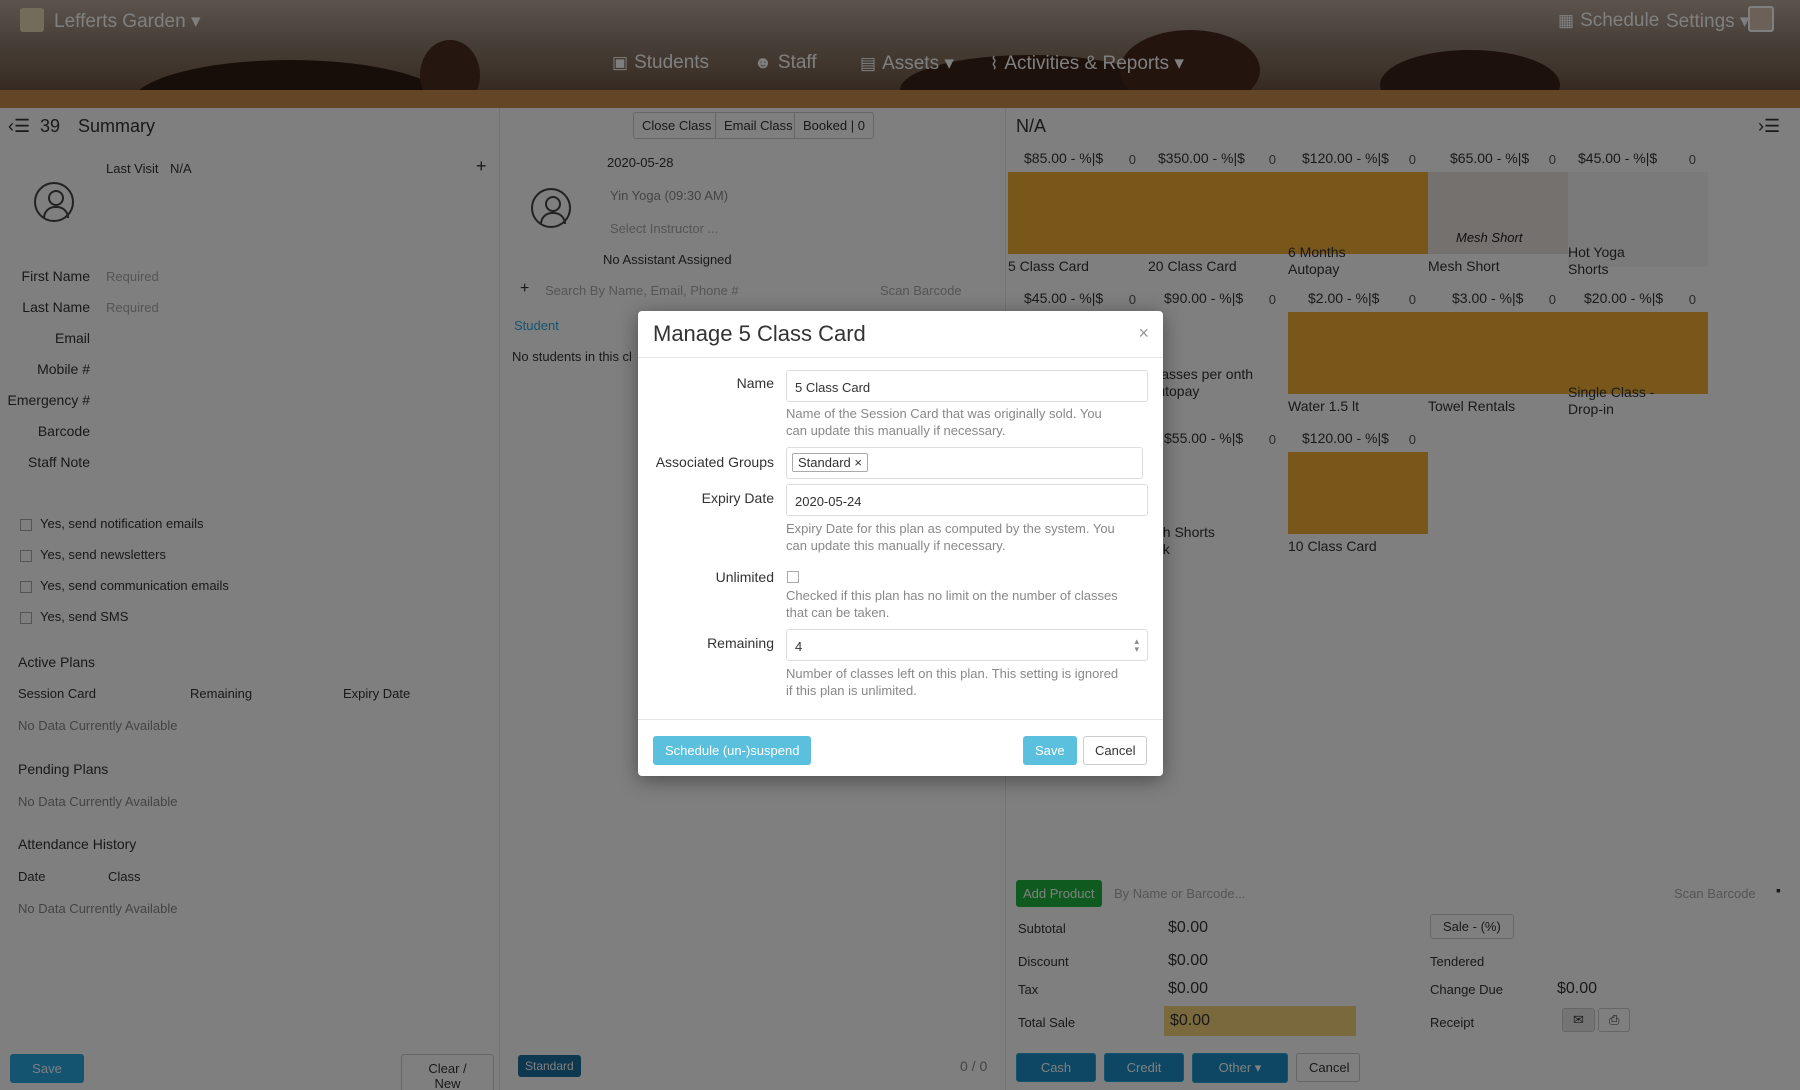 This screenshot has width=1800, height=1090. I want to click on groups-label: Associated Groups, so click(714, 462).